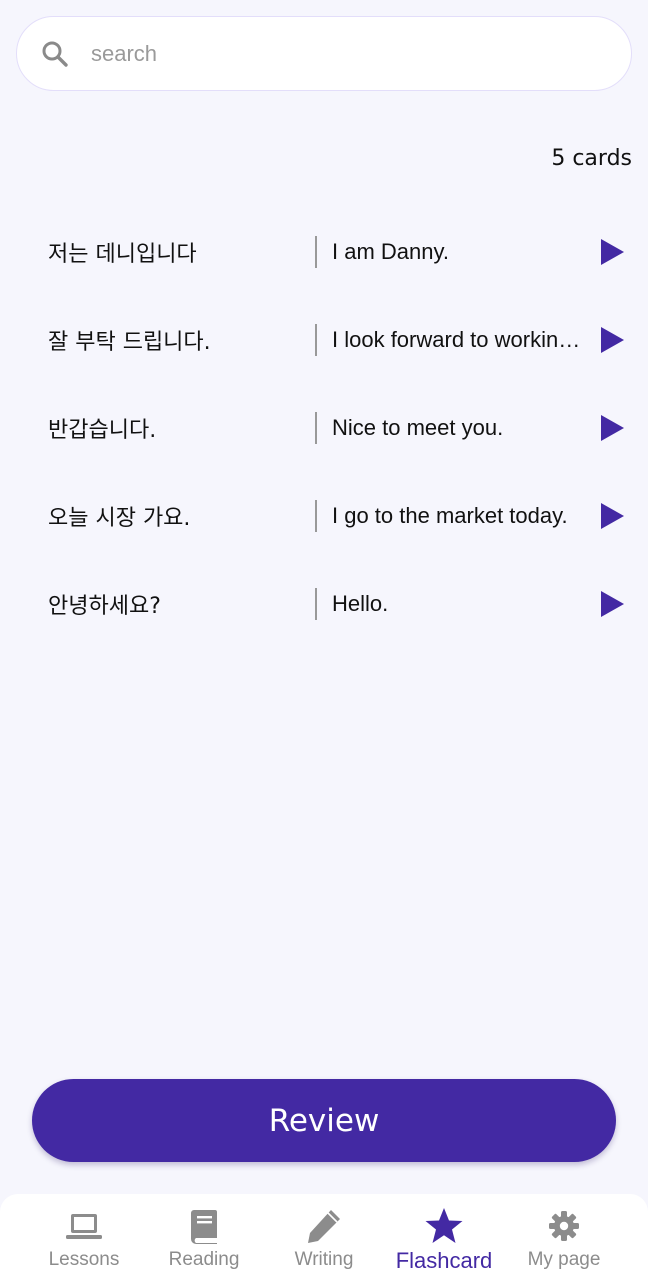 This screenshot has height=1287, width=648. Describe the element at coordinates (84, 1259) in the screenshot. I see `tab-label: Lessons` at that location.